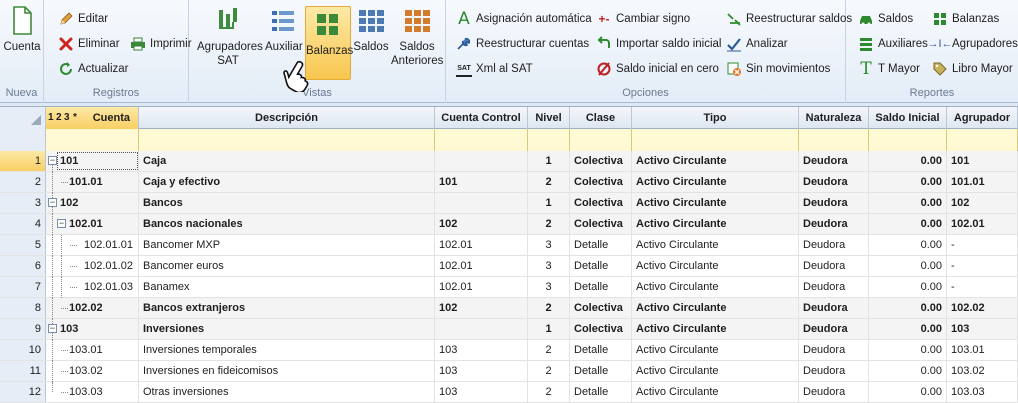 This screenshot has height=403, width=1018. Describe the element at coordinates (982, 371) in the screenshot. I see `cell-agrupador: 103.02` at that location.